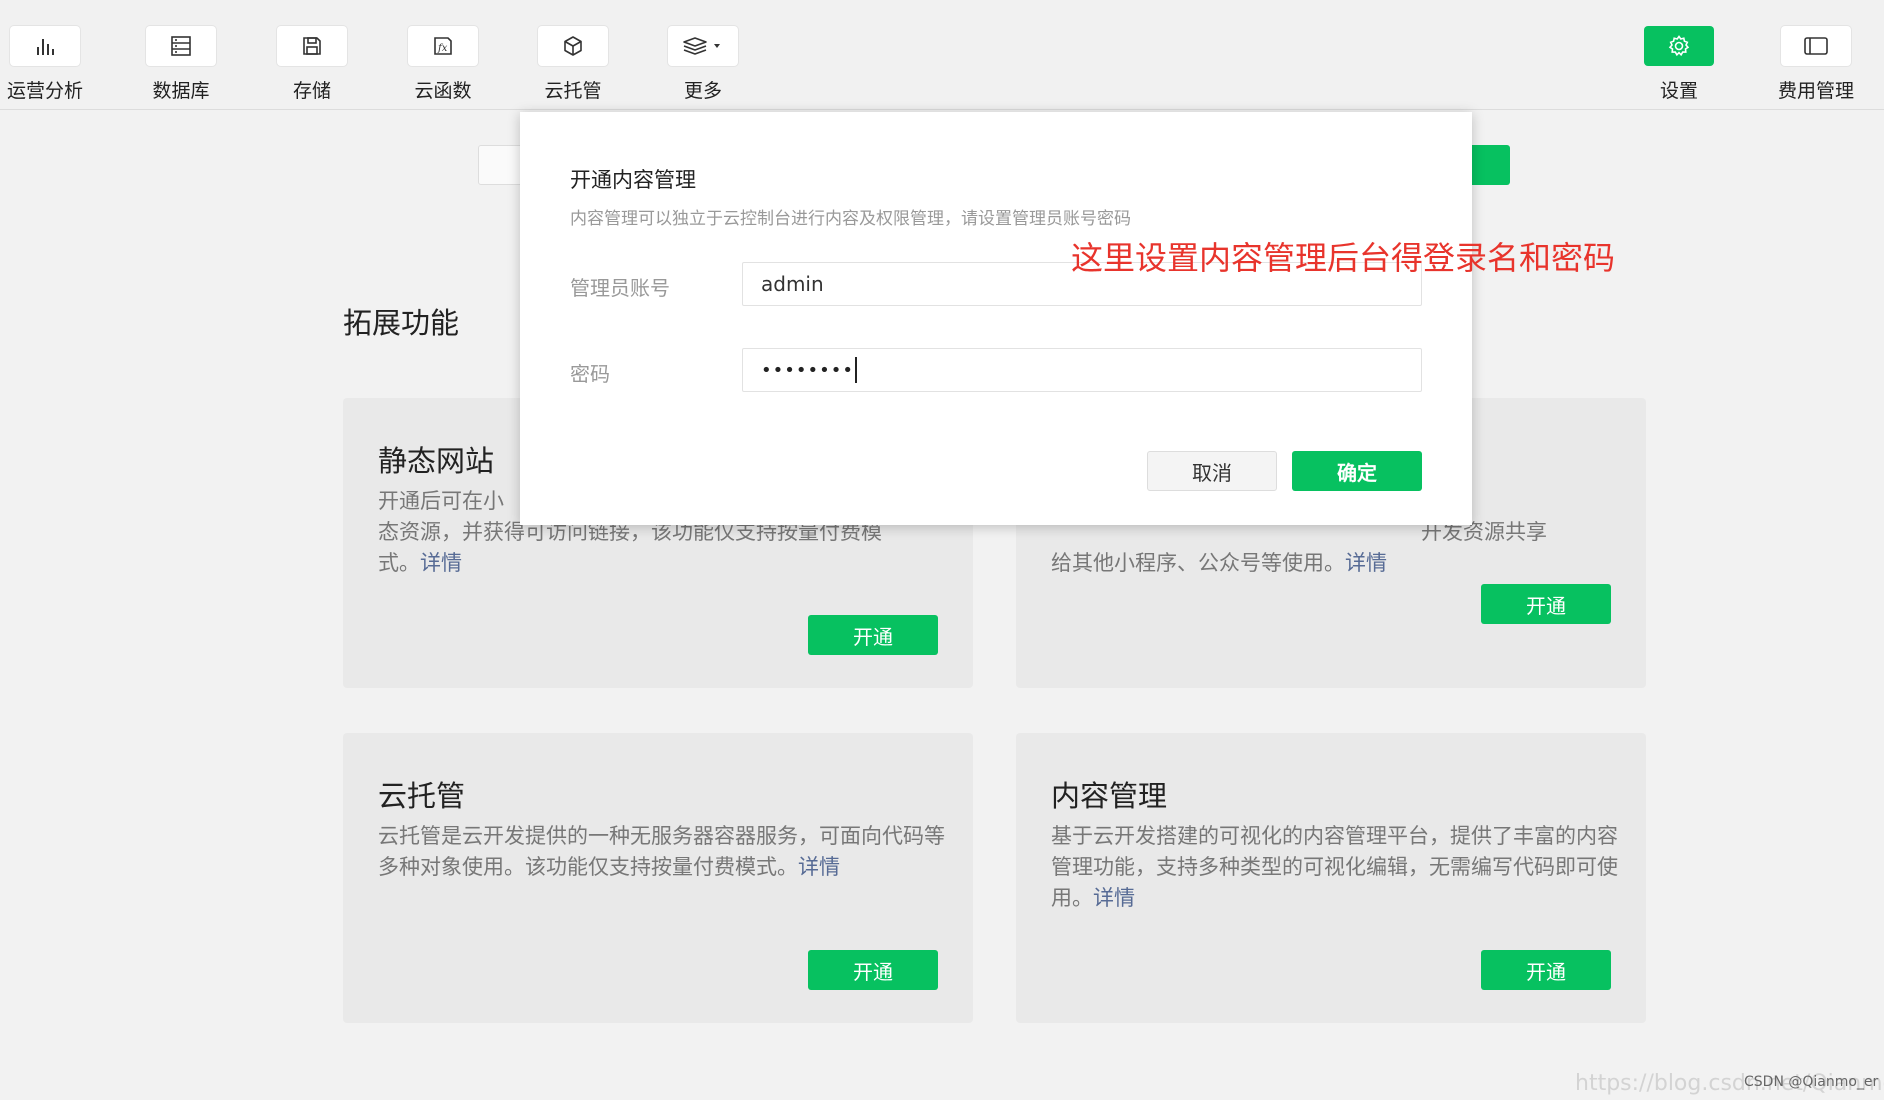  What do you see at coordinates (702, 91) in the screenshot?
I see `toolbar-label: 更多` at bounding box center [702, 91].